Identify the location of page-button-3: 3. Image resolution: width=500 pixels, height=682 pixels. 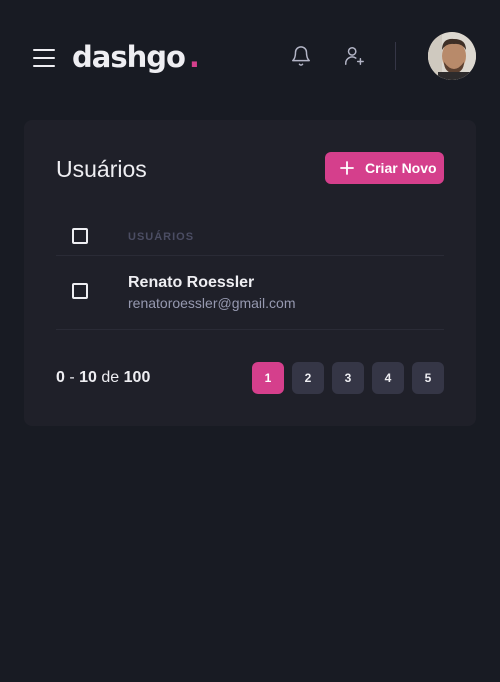
(348, 378).